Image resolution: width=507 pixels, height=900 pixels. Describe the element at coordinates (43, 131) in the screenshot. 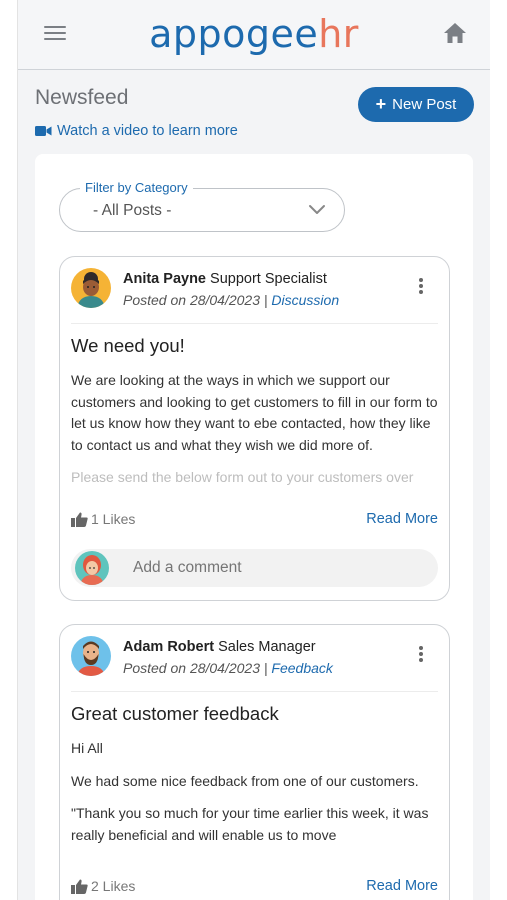

I see `video-camera-icon` at that location.